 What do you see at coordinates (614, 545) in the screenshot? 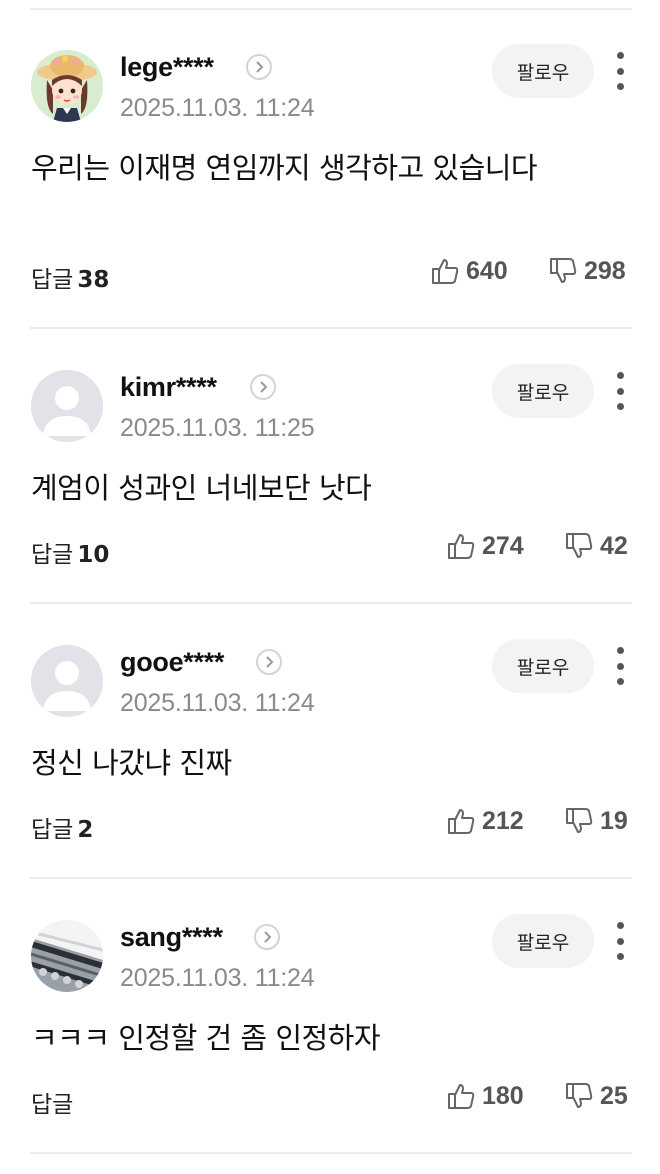
I see `dislike-count: 42` at bounding box center [614, 545].